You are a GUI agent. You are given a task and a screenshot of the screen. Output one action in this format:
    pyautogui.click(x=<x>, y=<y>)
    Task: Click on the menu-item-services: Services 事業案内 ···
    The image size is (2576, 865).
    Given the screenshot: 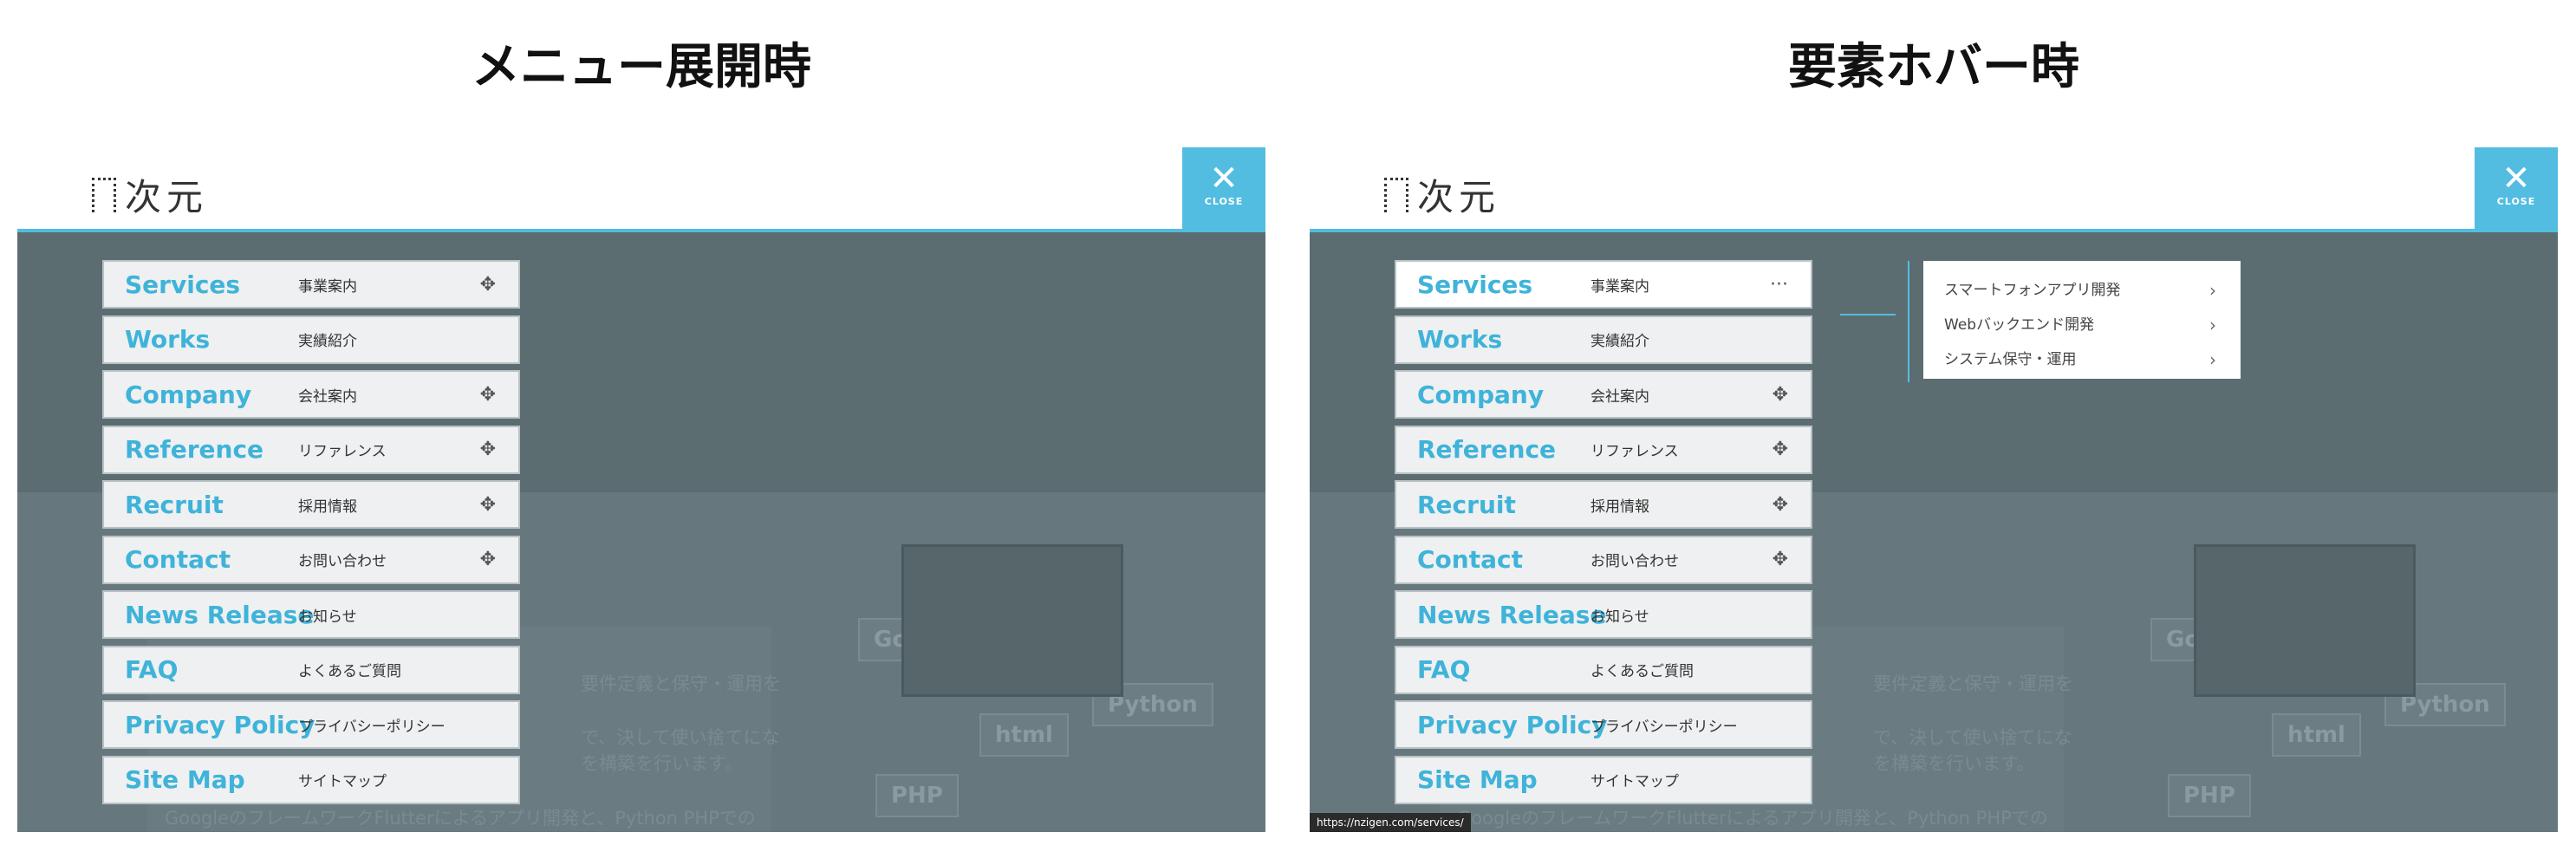 What is the action you would take?
    pyautogui.click(x=1603, y=284)
    